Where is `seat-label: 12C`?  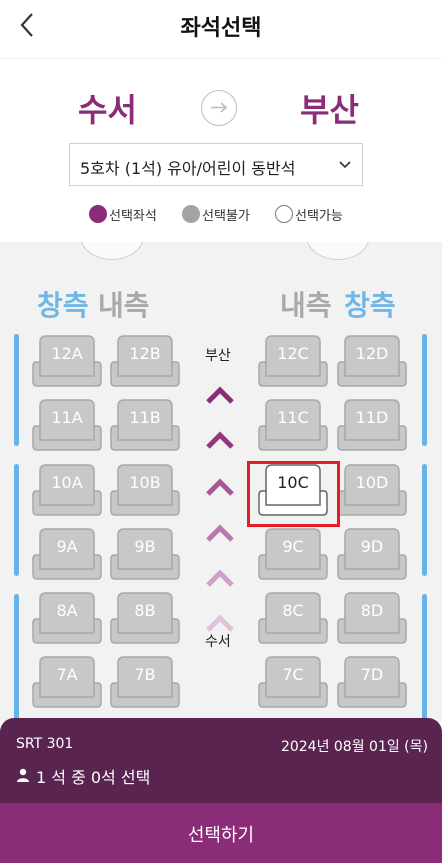 seat-label: 12C is located at coordinates (293, 353).